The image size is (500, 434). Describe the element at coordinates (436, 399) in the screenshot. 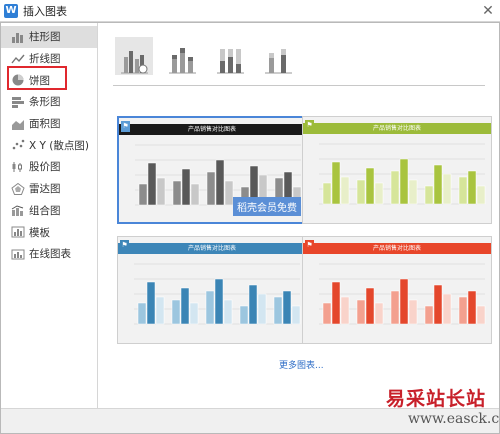

I see `watermark-main-text: 易采站长站` at that location.